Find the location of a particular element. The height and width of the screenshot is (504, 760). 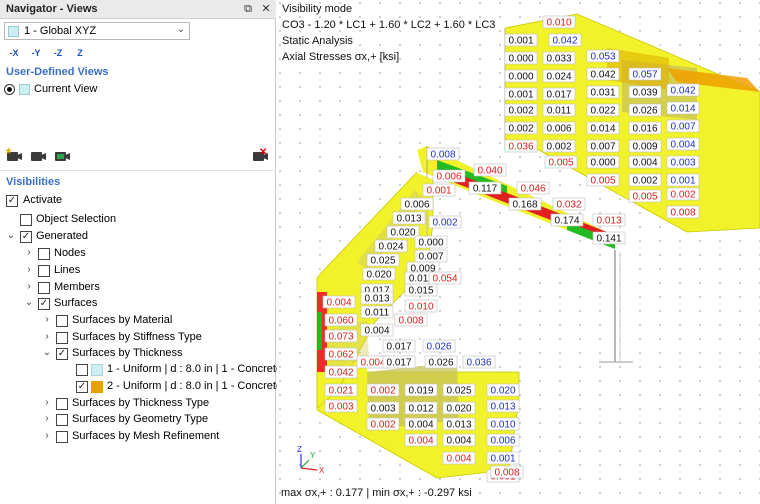

divider is located at coordinates (138, 170).